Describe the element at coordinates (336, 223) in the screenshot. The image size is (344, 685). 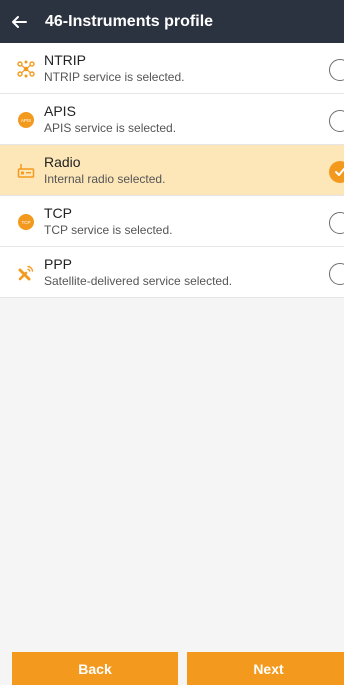
I see `radio-button-tcp` at that location.